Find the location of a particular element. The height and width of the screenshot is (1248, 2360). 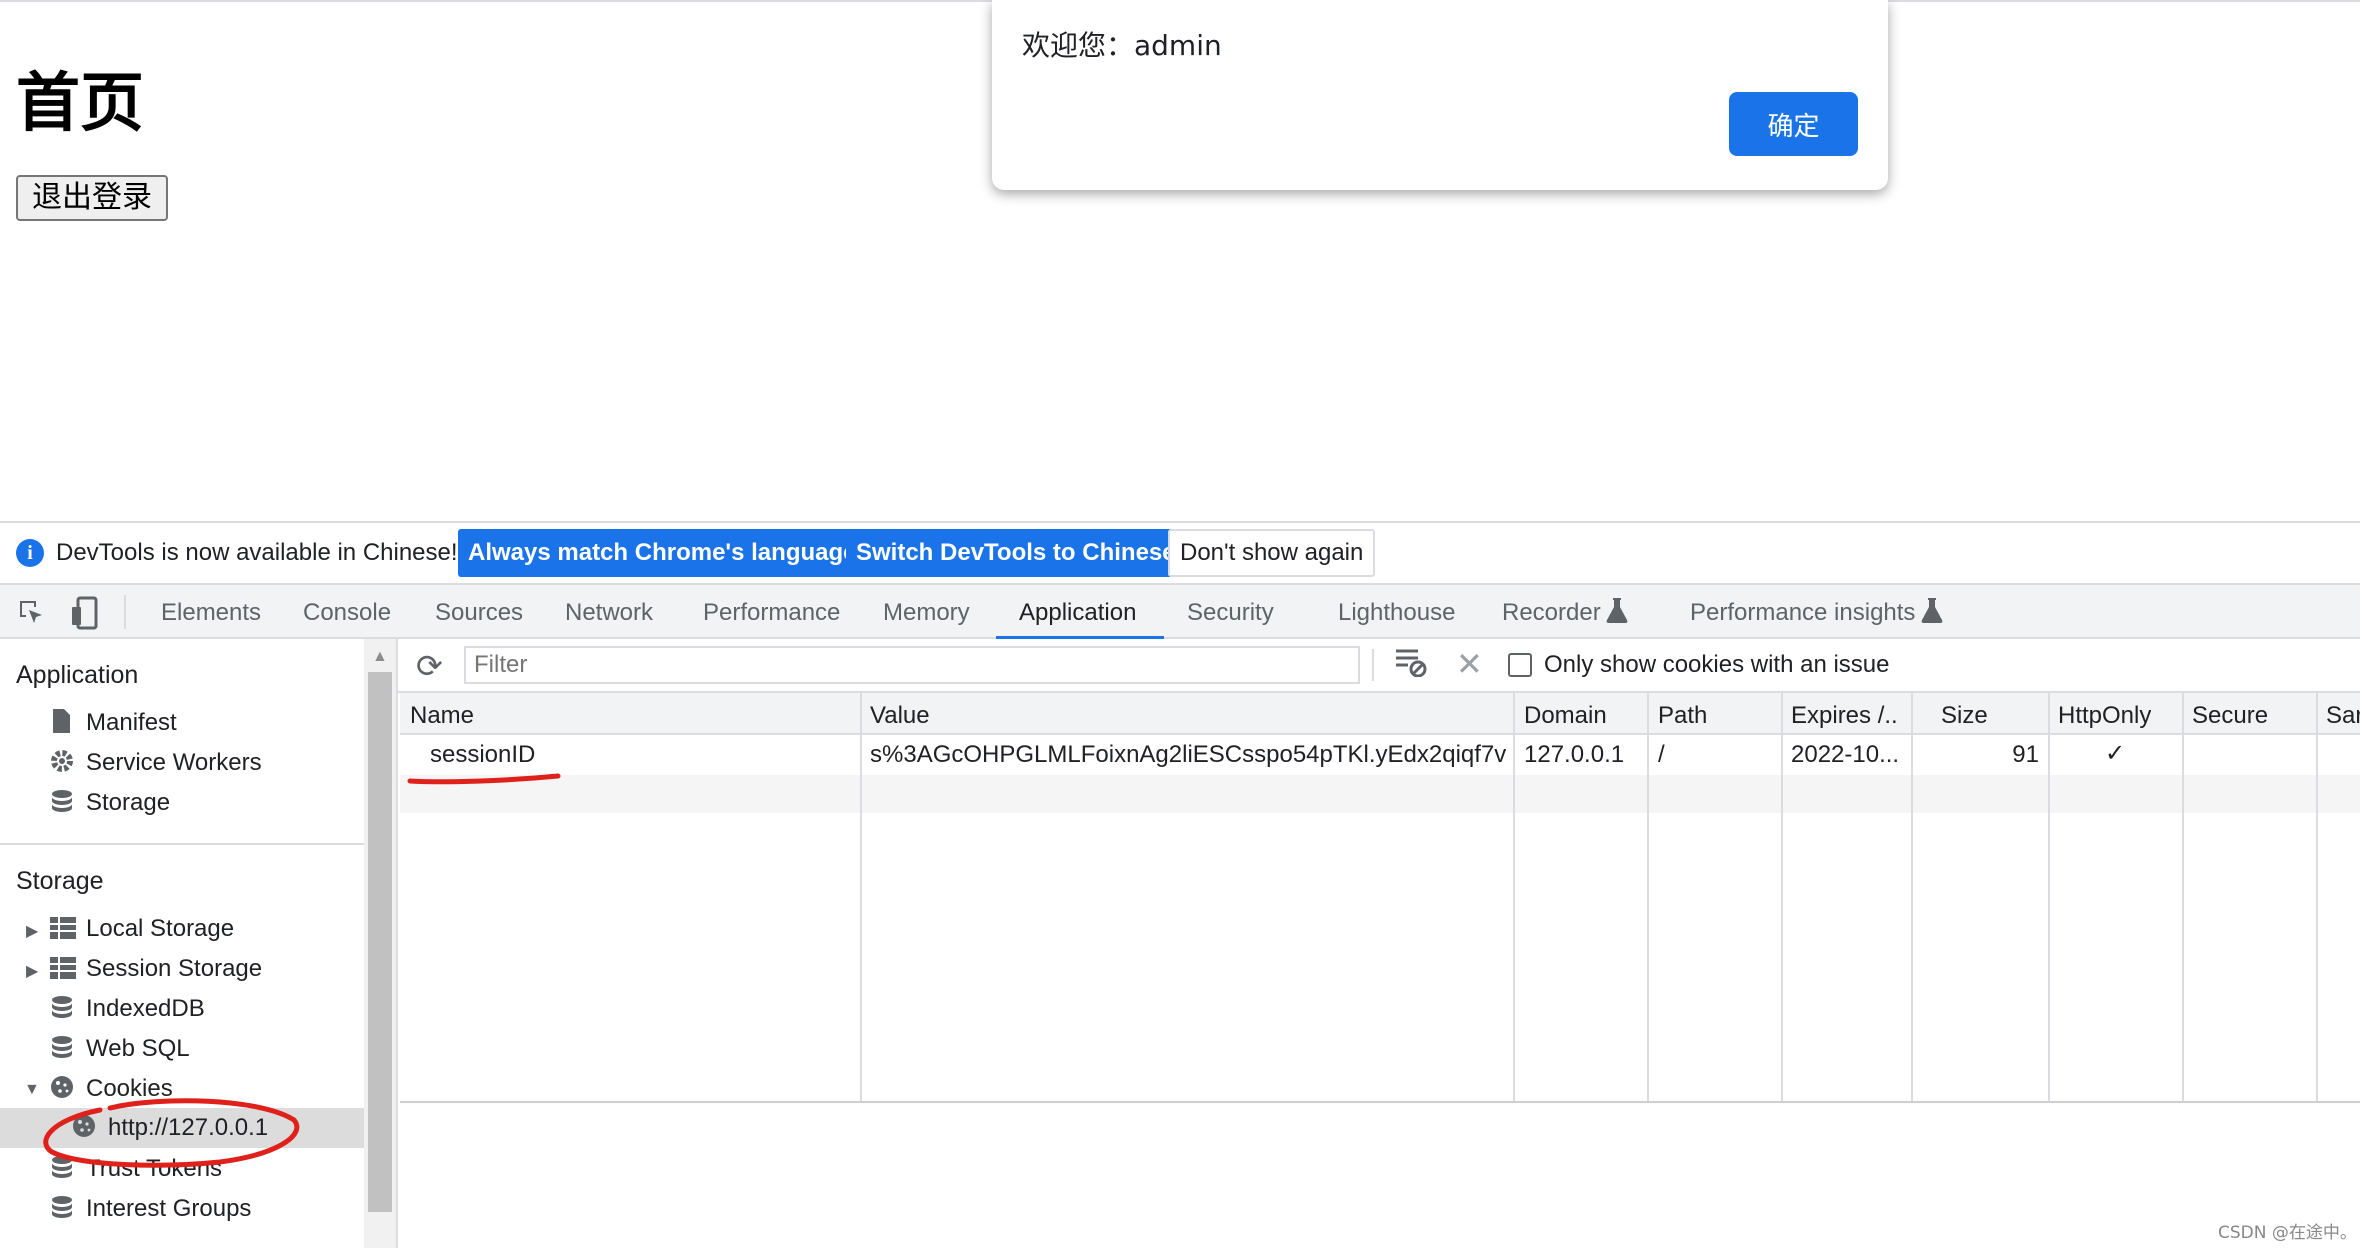

column-header-size: Size is located at coordinates (1964, 716).